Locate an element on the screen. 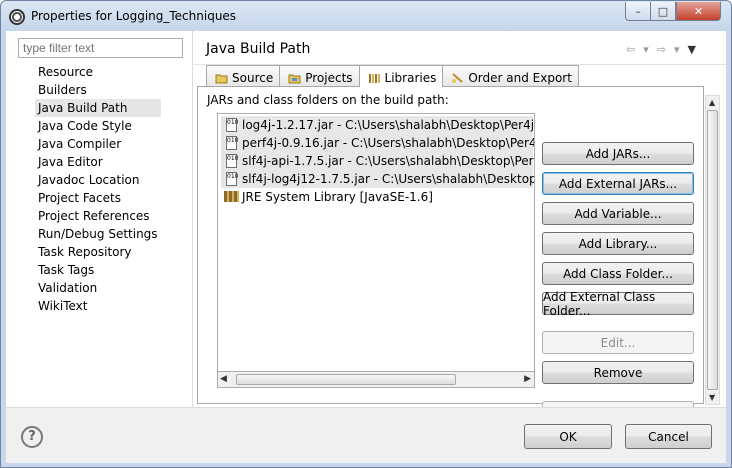 The width and height of the screenshot is (732, 468). library-icon is located at coordinates (231, 196).